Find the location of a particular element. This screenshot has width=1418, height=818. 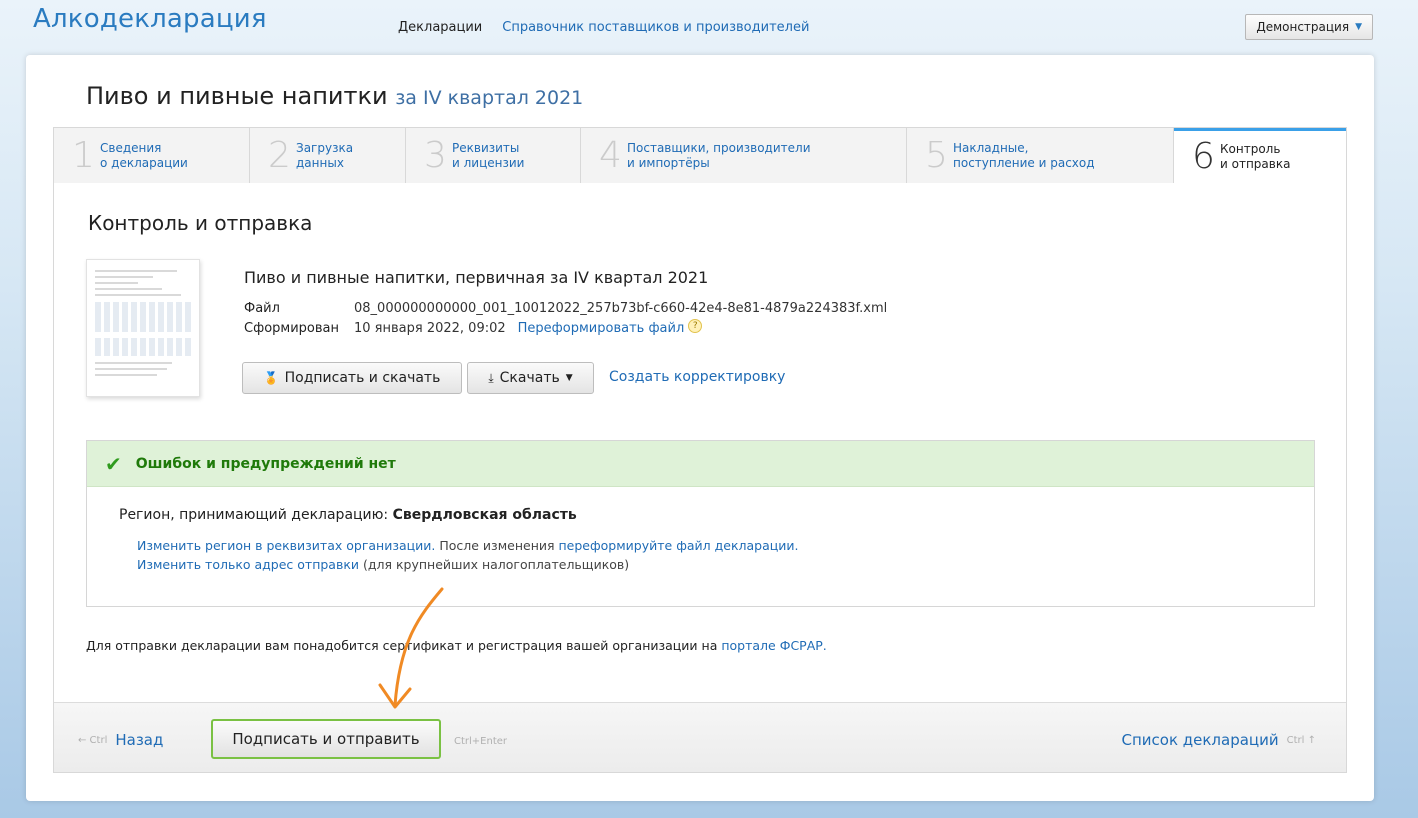

change-address-link: Изменить только адрес отправки is located at coordinates (248, 564).